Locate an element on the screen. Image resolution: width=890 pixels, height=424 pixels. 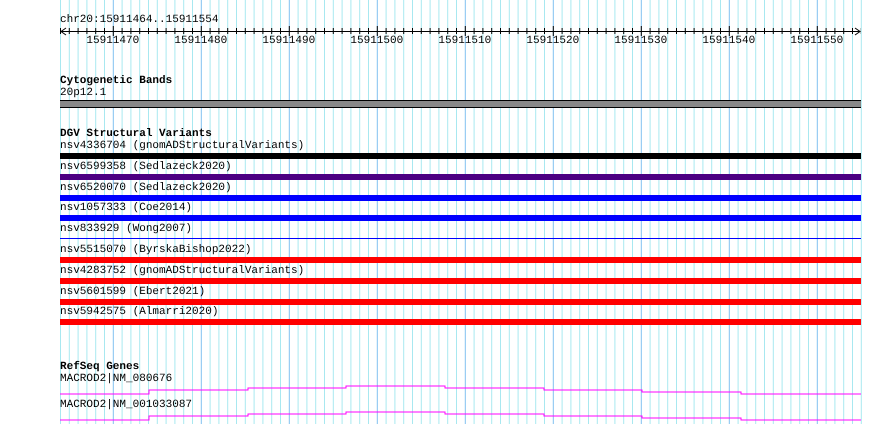
ruler-tick-label: 15911500 is located at coordinates (377, 41).